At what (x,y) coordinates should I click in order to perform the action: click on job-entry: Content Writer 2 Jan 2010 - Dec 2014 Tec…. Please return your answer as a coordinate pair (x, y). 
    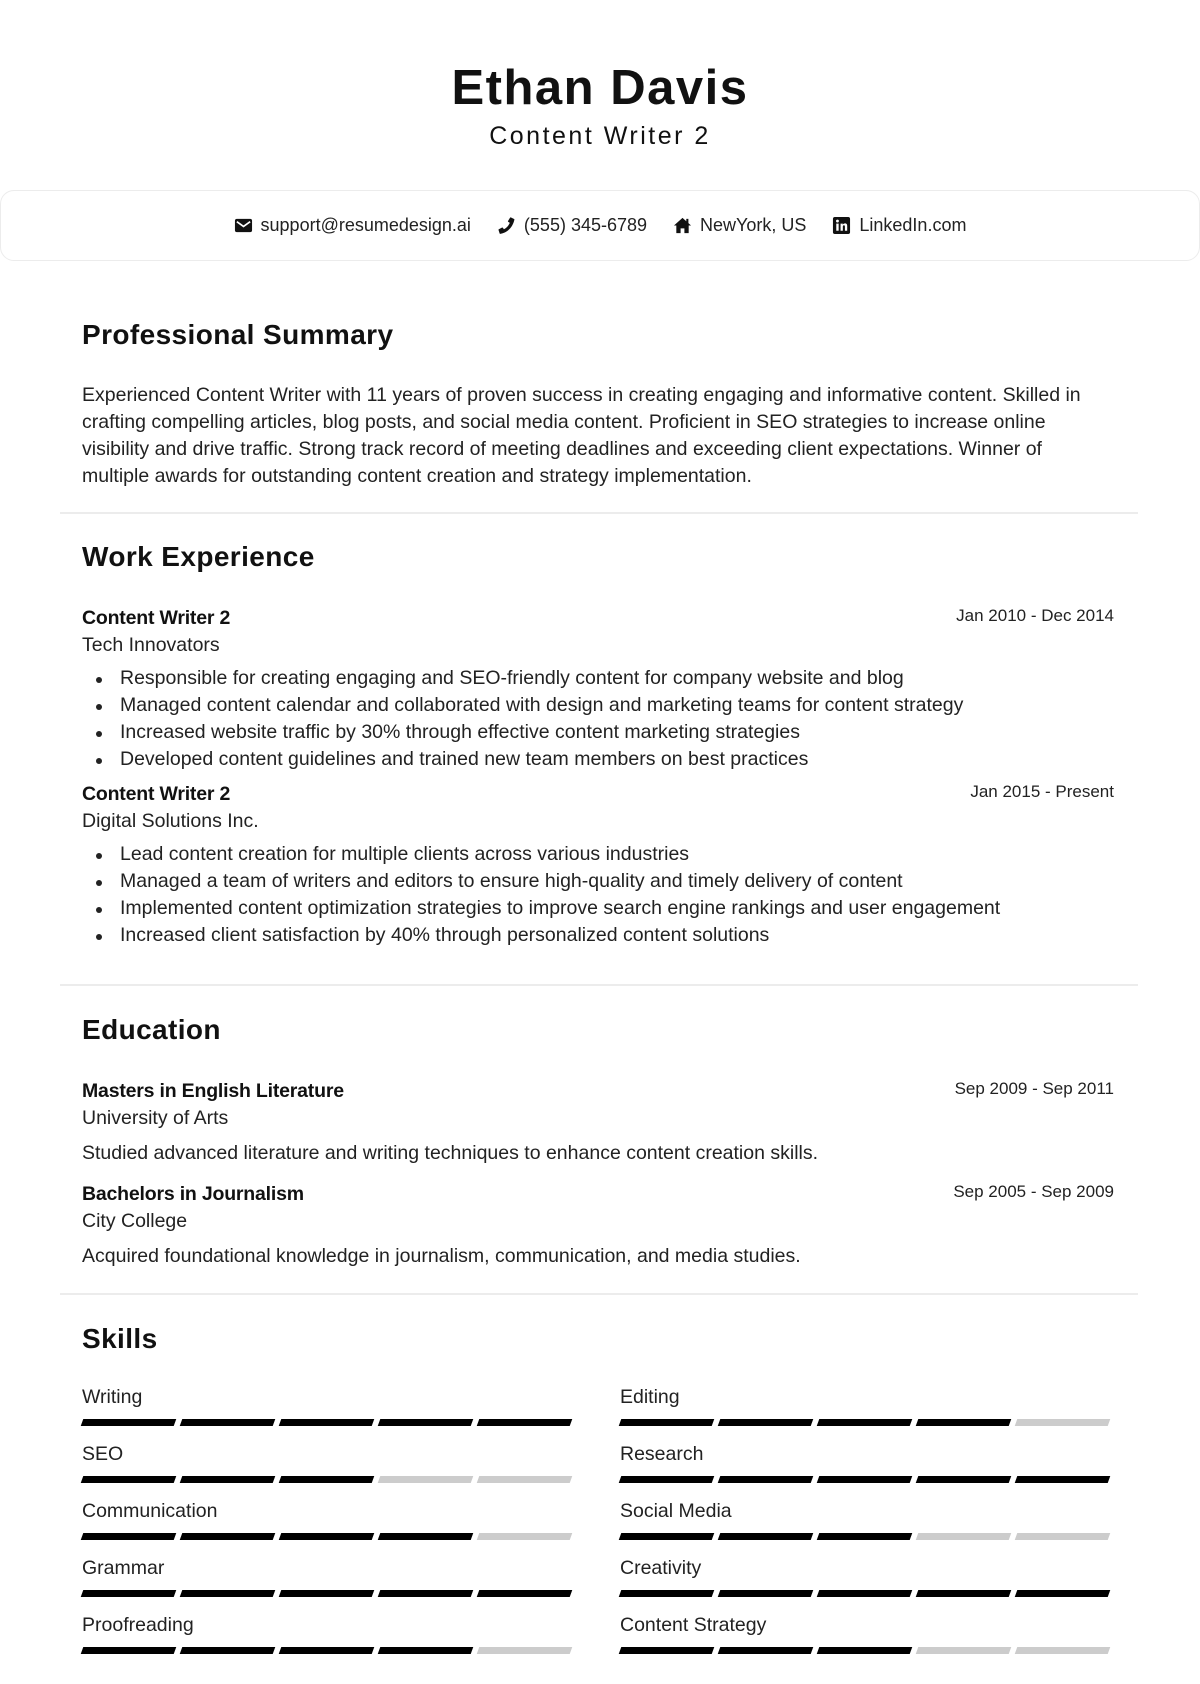
    Looking at the image, I should click on (598, 689).